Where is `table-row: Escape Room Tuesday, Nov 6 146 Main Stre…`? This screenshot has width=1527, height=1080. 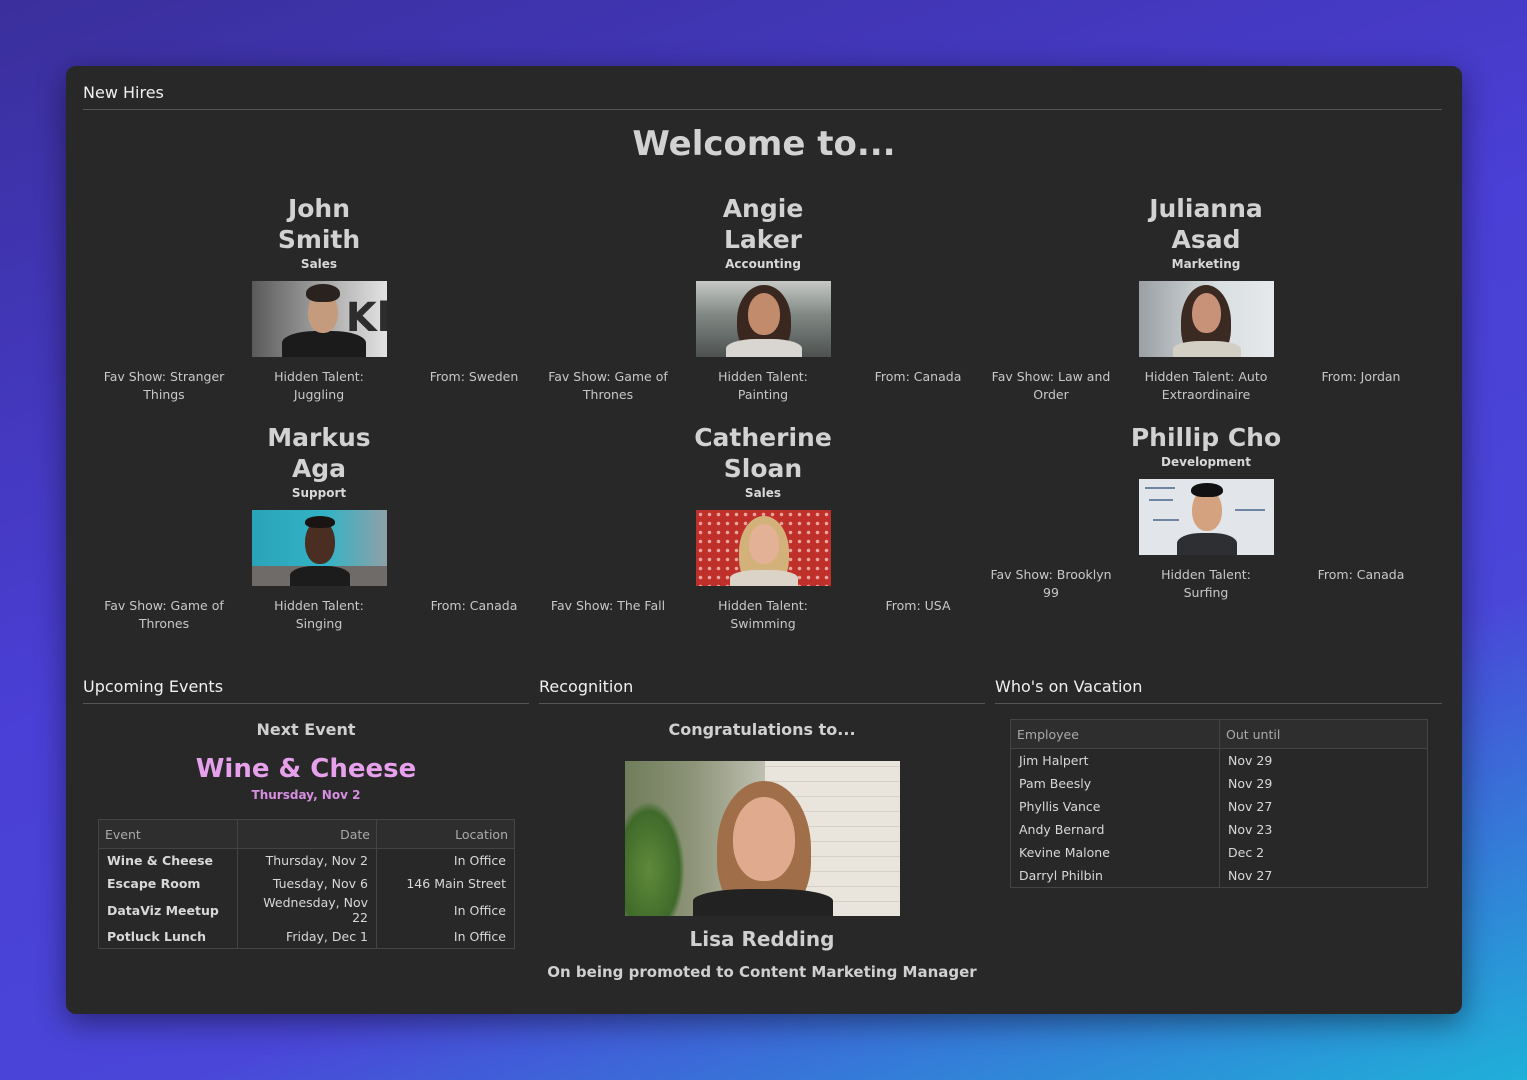 table-row: Escape Room Tuesday, Nov 6 146 Main Stre… is located at coordinates (306, 883).